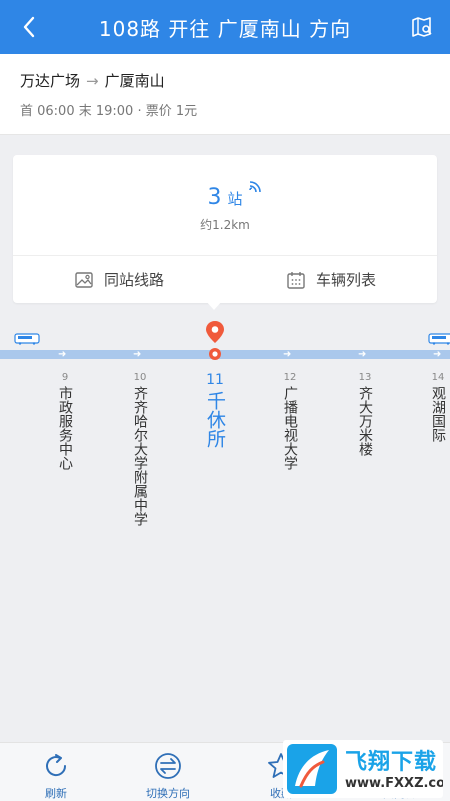  What do you see at coordinates (296, 280) in the screenshot?
I see `calendar-icon` at bounding box center [296, 280].